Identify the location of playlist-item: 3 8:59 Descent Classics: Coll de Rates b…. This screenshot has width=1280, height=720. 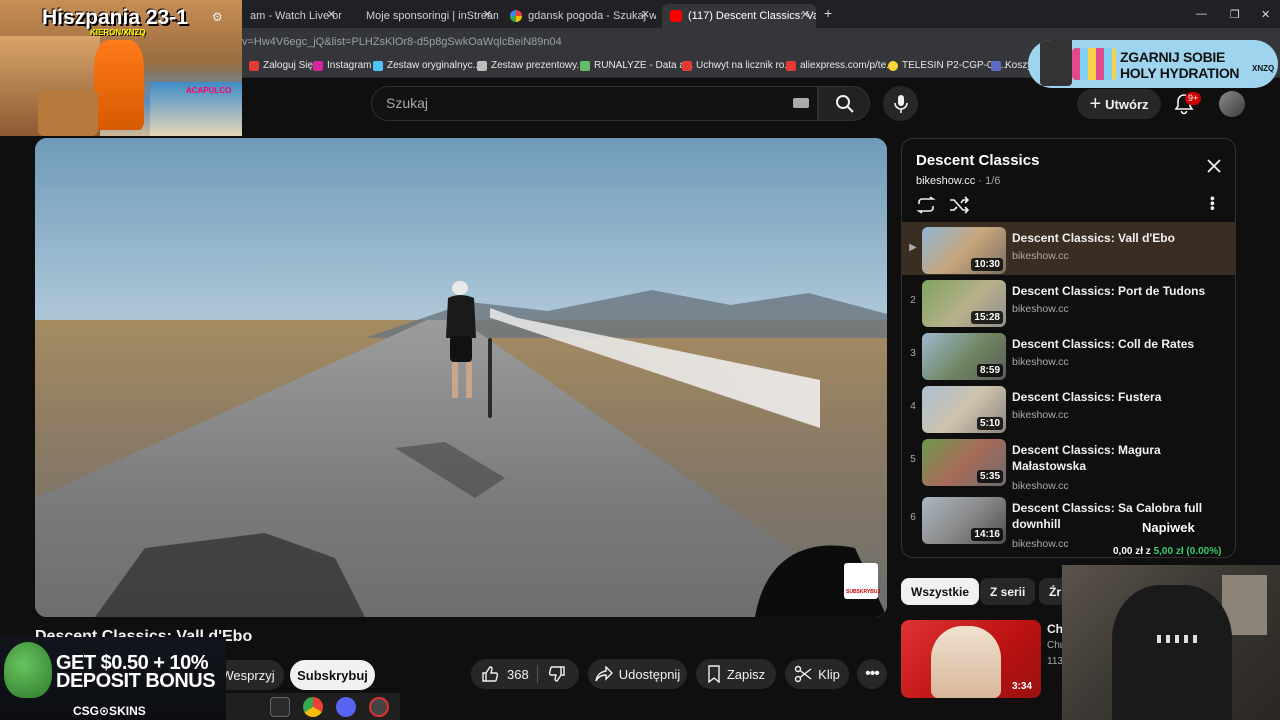
(1068, 354).